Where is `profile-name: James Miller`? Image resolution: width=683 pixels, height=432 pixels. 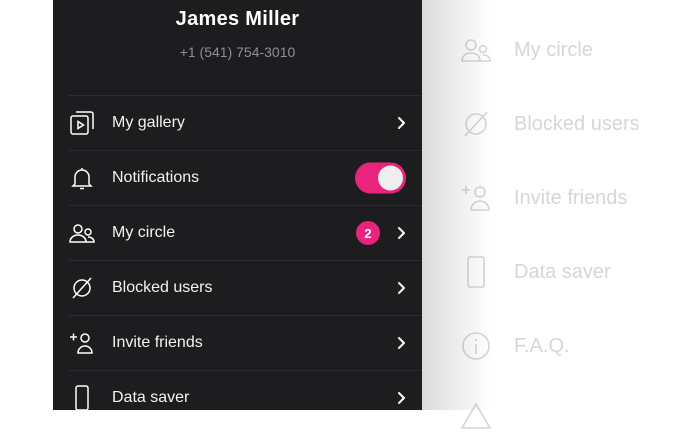 profile-name: James Miller is located at coordinates (237, 19).